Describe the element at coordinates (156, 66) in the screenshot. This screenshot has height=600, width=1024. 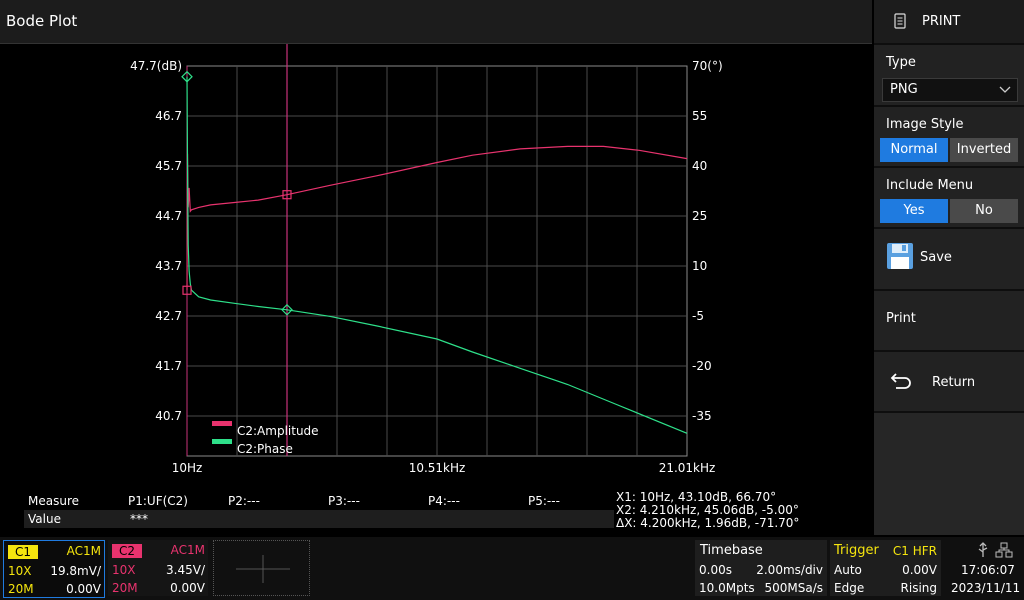
I see `y-left-tick-label: 47.7(dB)` at that location.